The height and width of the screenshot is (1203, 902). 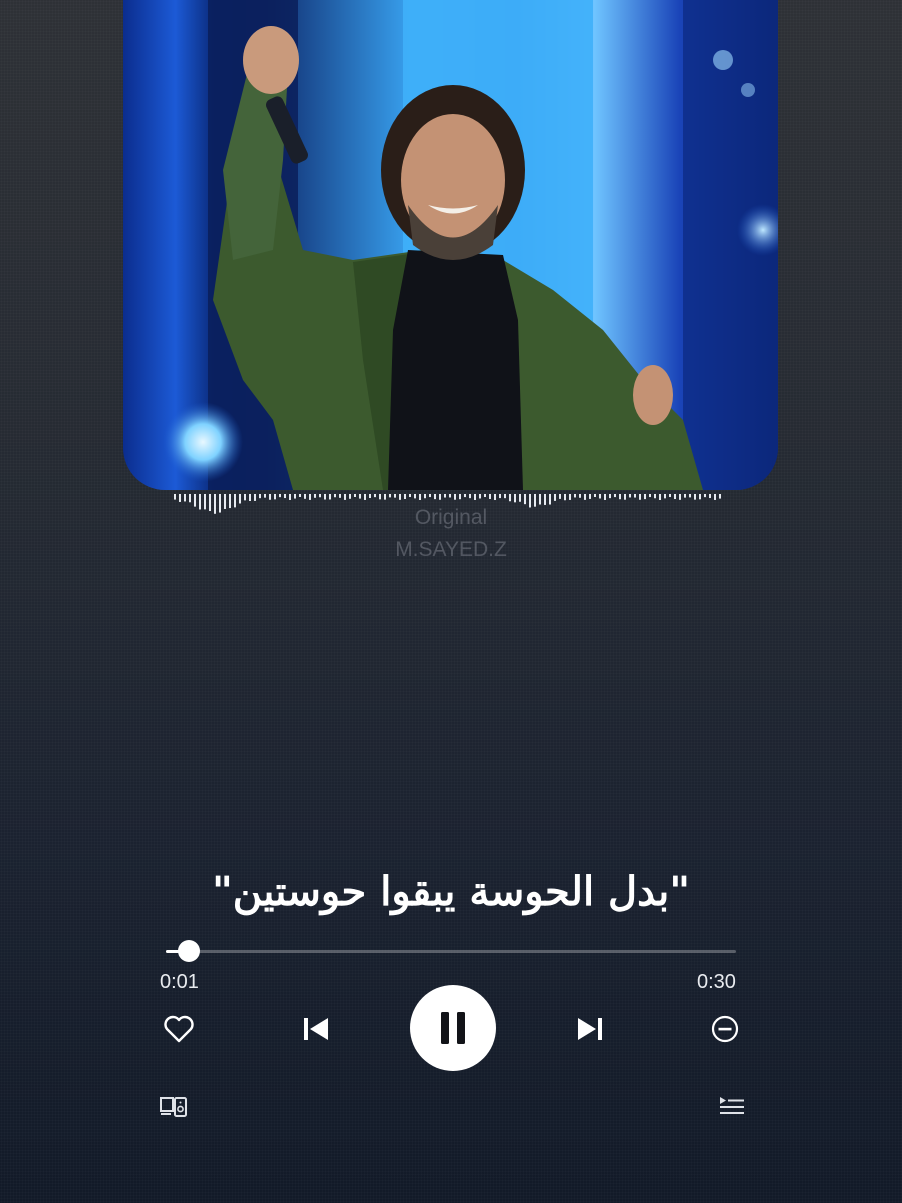 What do you see at coordinates (179, 982) in the screenshot?
I see `elapsed-time: 0:01` at bounding box center [179, 982].